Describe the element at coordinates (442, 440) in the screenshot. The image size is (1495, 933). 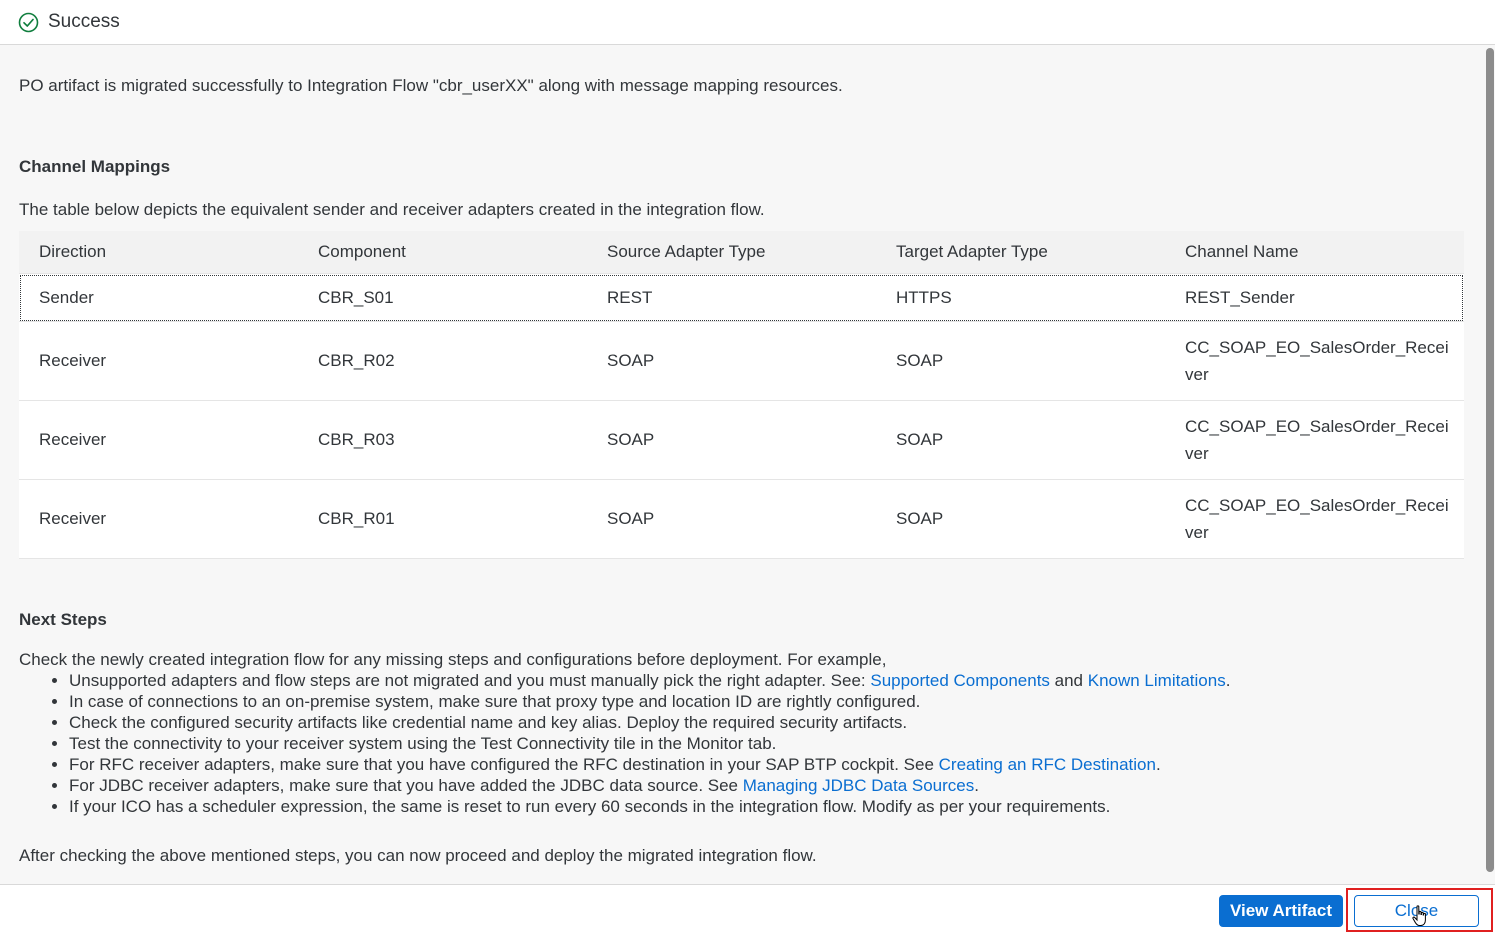
I see `cell-component: CBR_R03` at that location.